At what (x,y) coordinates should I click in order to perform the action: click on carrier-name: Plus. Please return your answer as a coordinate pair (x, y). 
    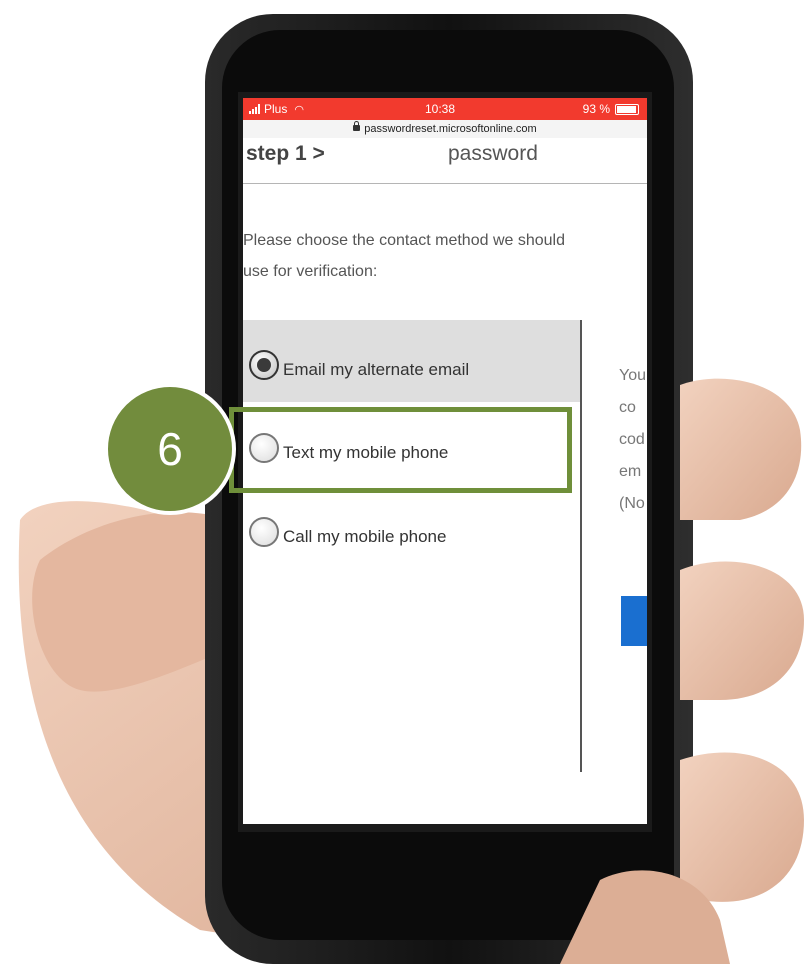
    Looking at the image, I should click on (276, 109).